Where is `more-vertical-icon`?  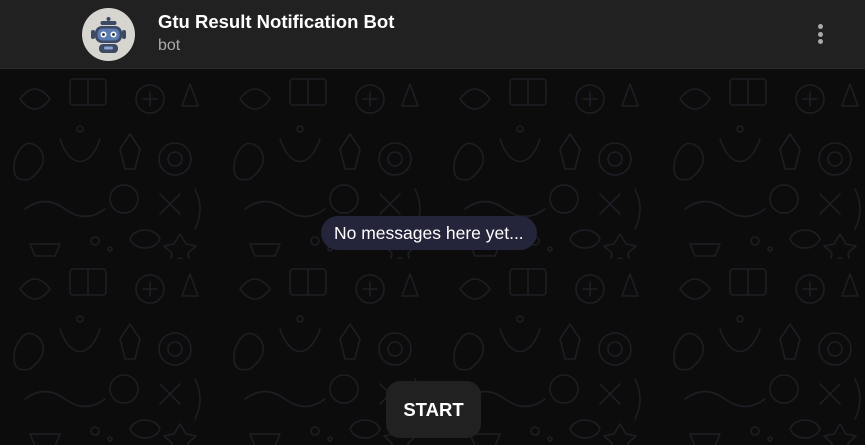
more-vertical-icon is located at coordinates (820, 26).